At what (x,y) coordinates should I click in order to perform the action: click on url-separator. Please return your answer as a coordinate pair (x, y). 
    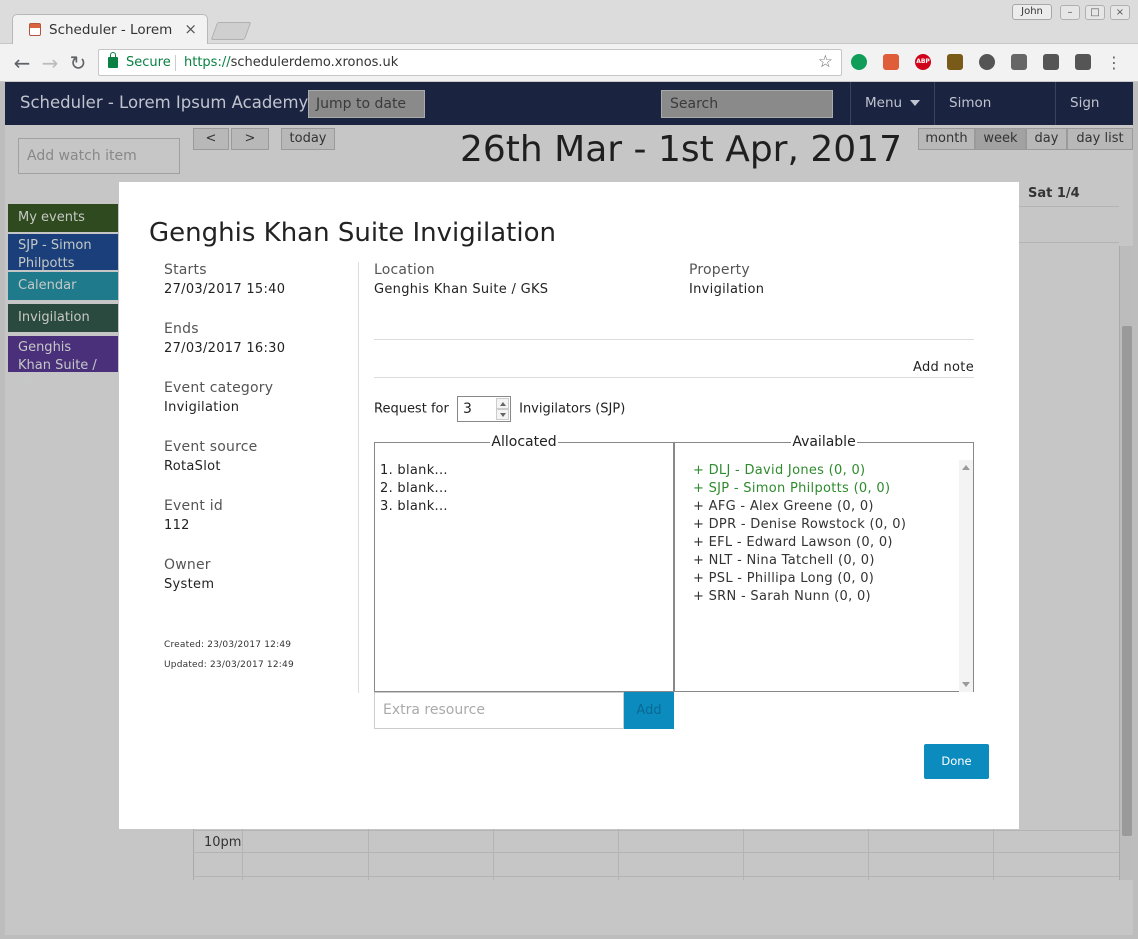
    Looking at the image, I should click on (175, 63).